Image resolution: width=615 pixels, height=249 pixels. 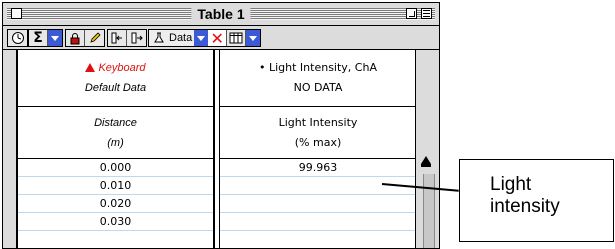 What do you see at coordinates (115, 133) in the screenshot?
I see `column-name-header: Distance (m)` at bounding box center [115, 133].